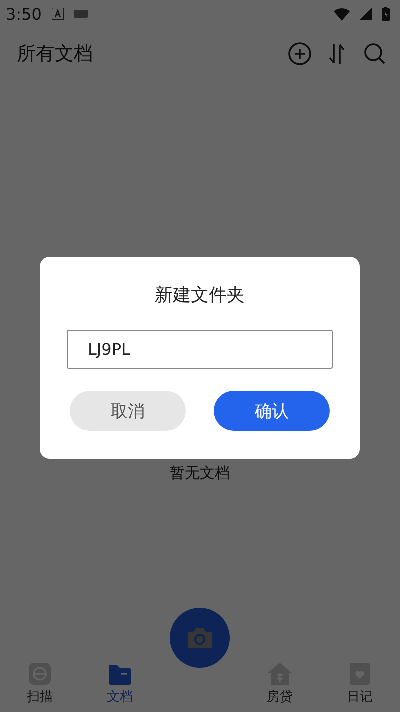  Describe the element at coordinates (375, 54) in the screenshot. I see `search-icon` at that location.